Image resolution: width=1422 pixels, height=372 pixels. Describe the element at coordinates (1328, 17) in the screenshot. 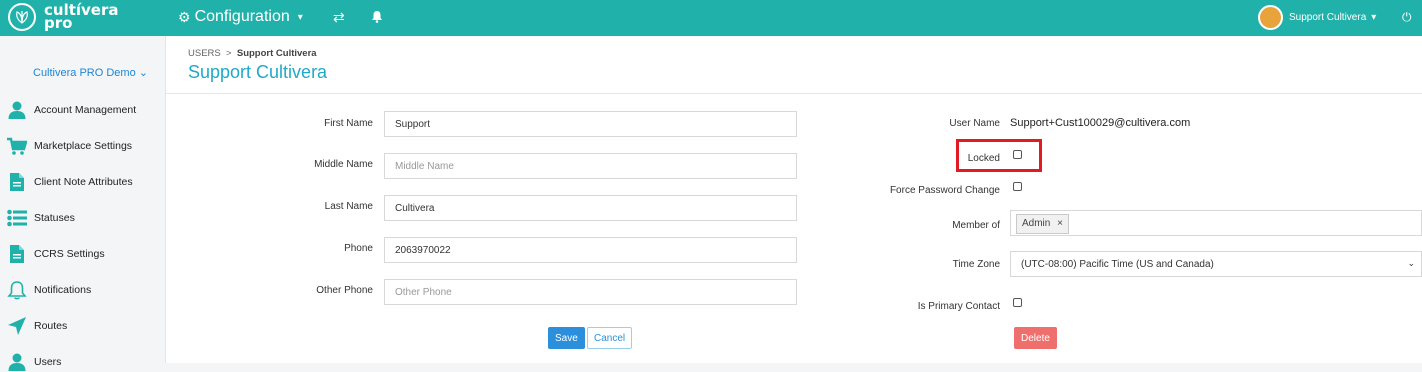

I see `user-name-label: Support Cultivera` at that location.